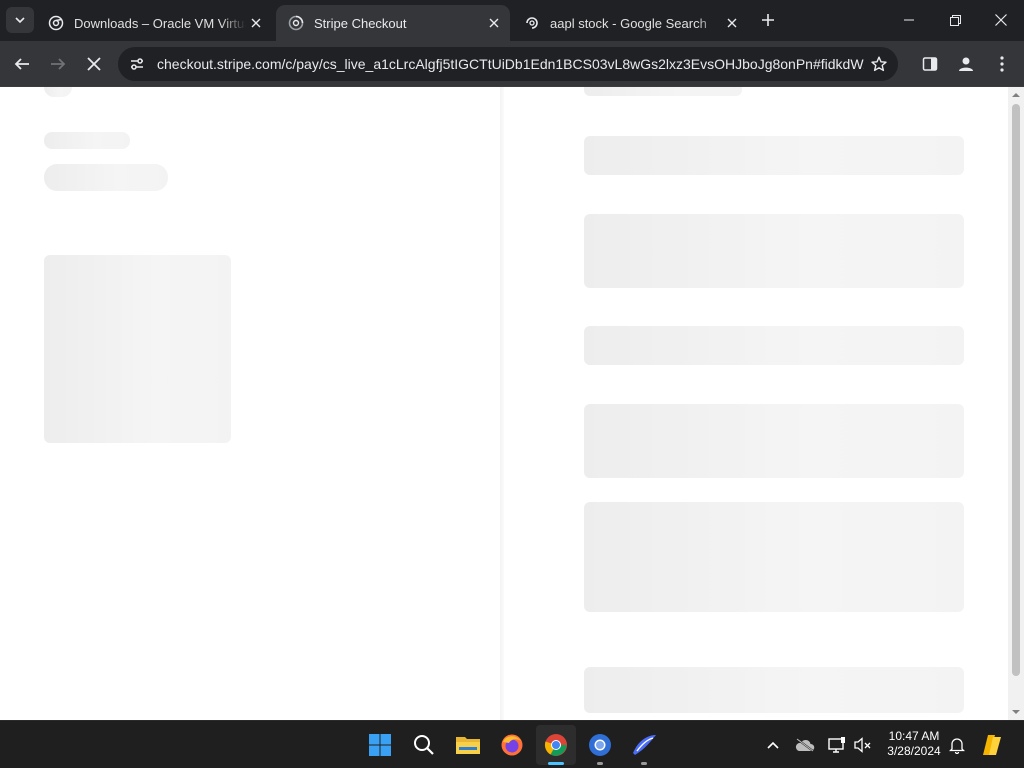 Image resolution: width=1024 pixels, height=768 pixels. I want to click on restore-icon, so click(955, 20).